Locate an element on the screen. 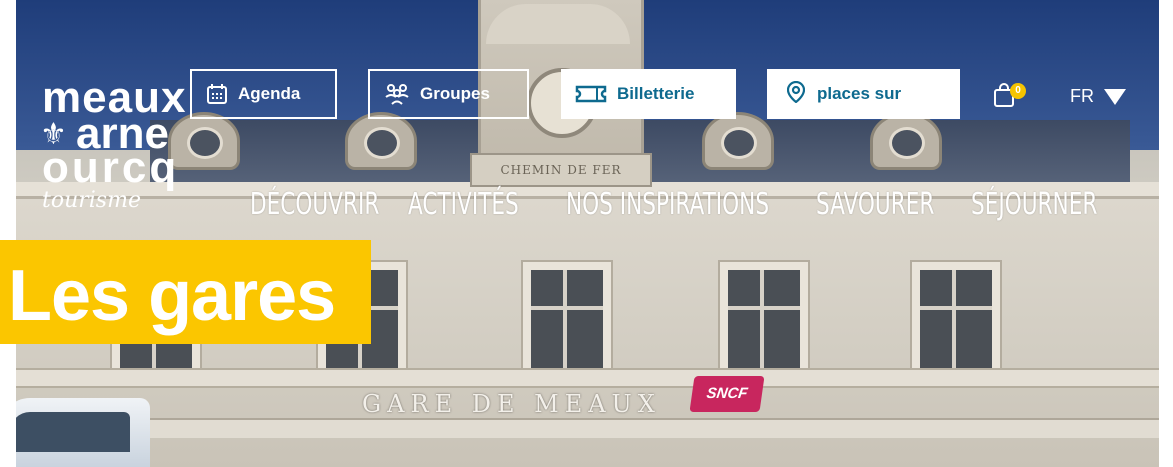  agenda-button: Agenda is located at coordinates (263, 94).